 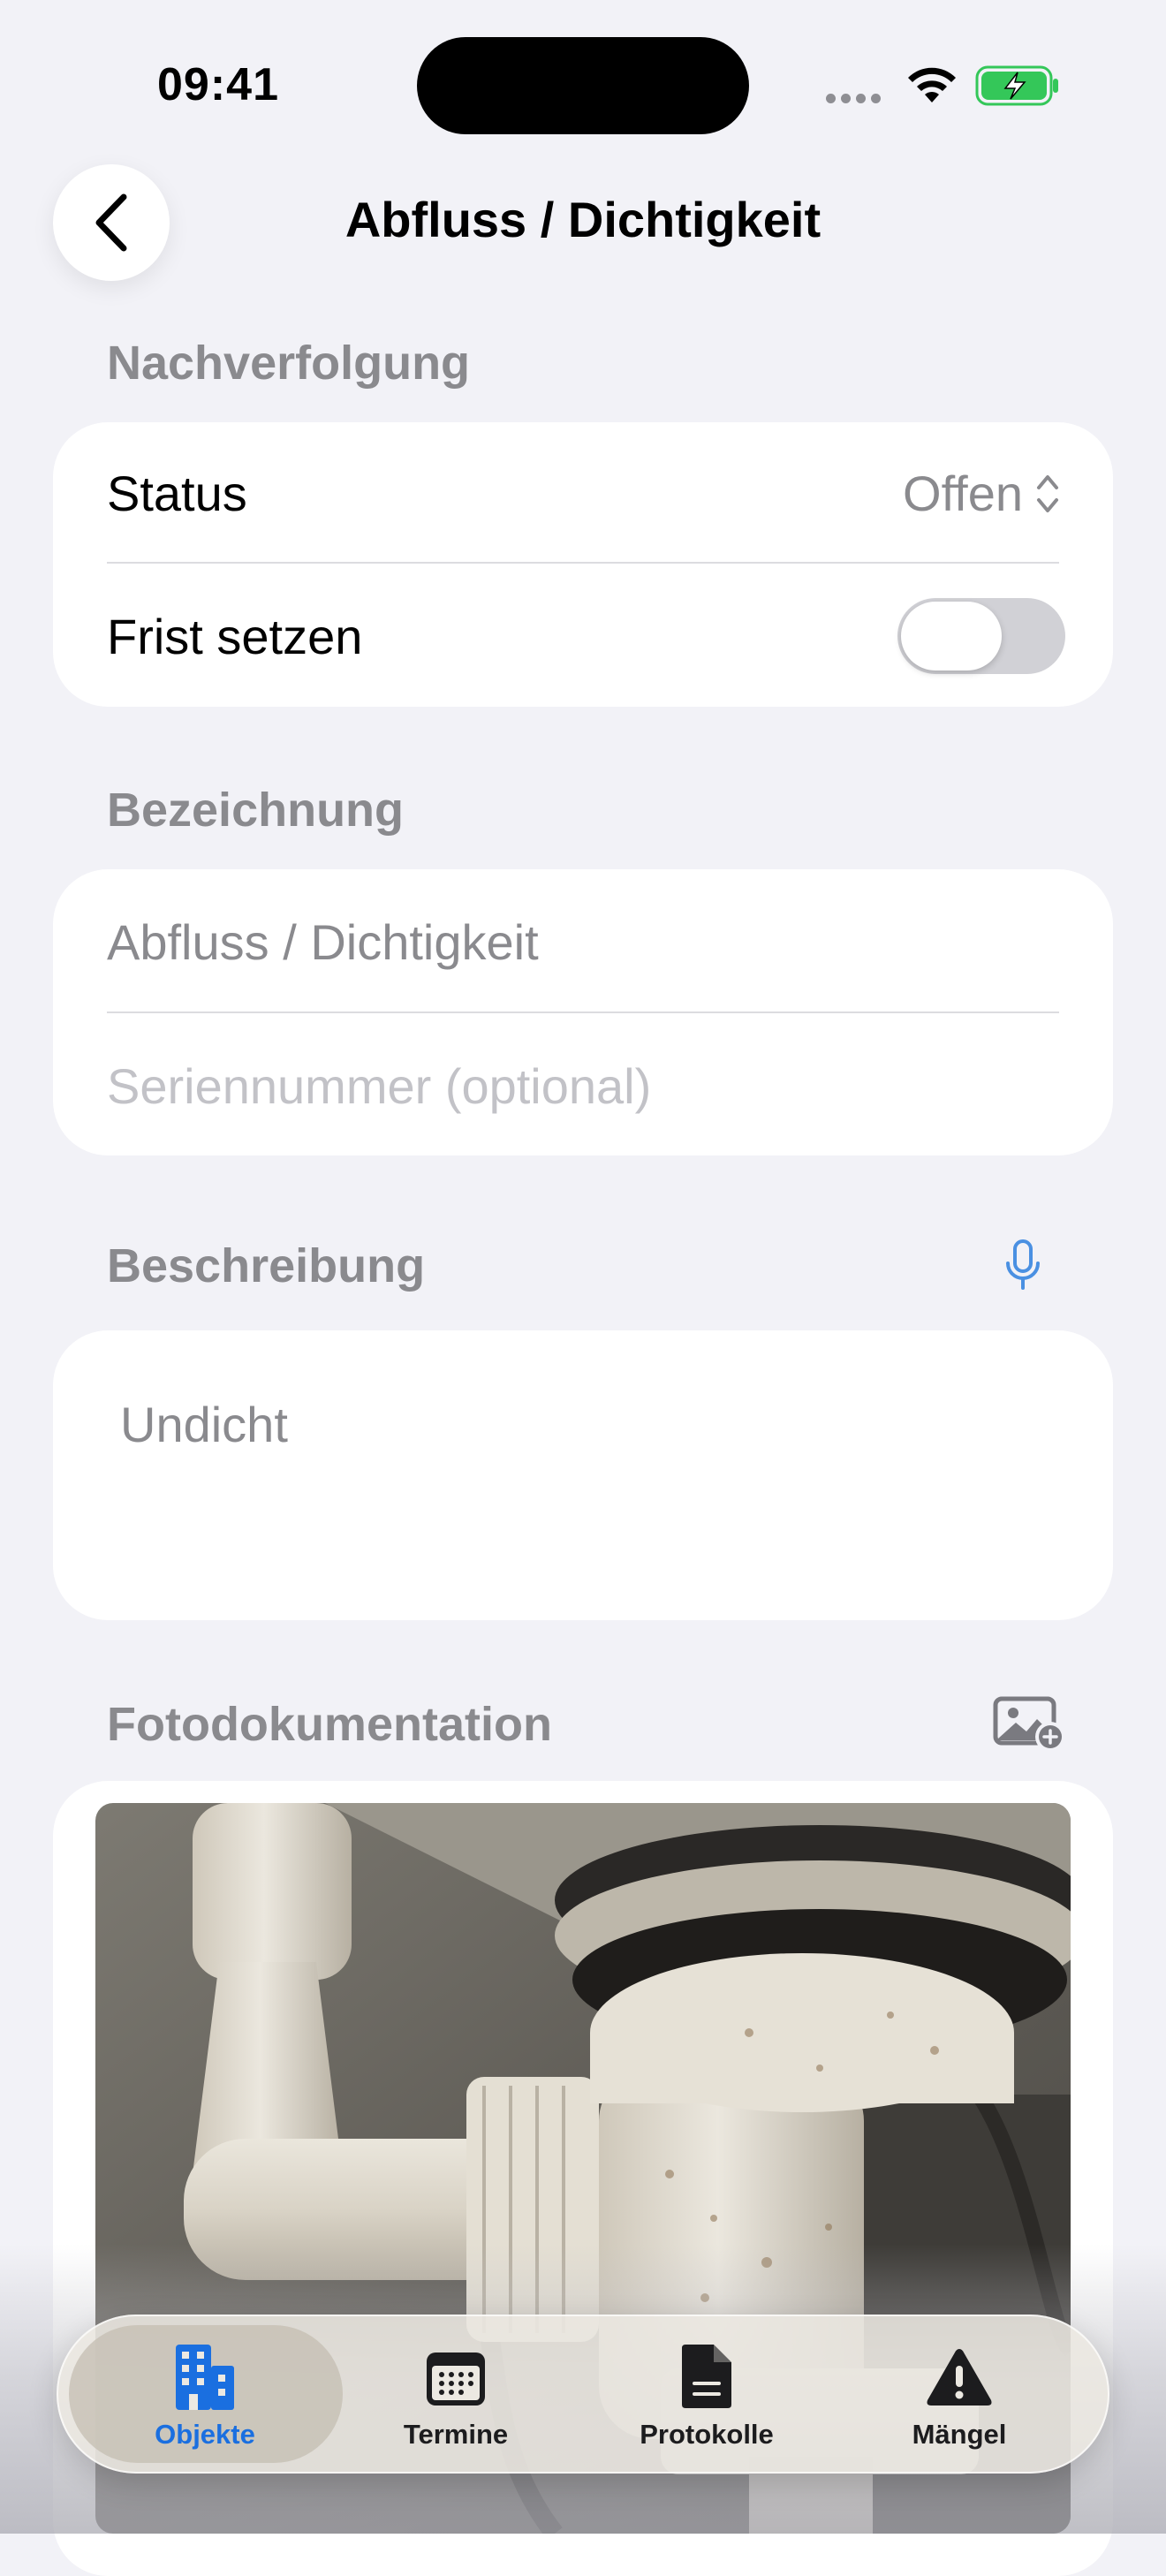 I want to click on description-card, so click(x=583, y=1475).